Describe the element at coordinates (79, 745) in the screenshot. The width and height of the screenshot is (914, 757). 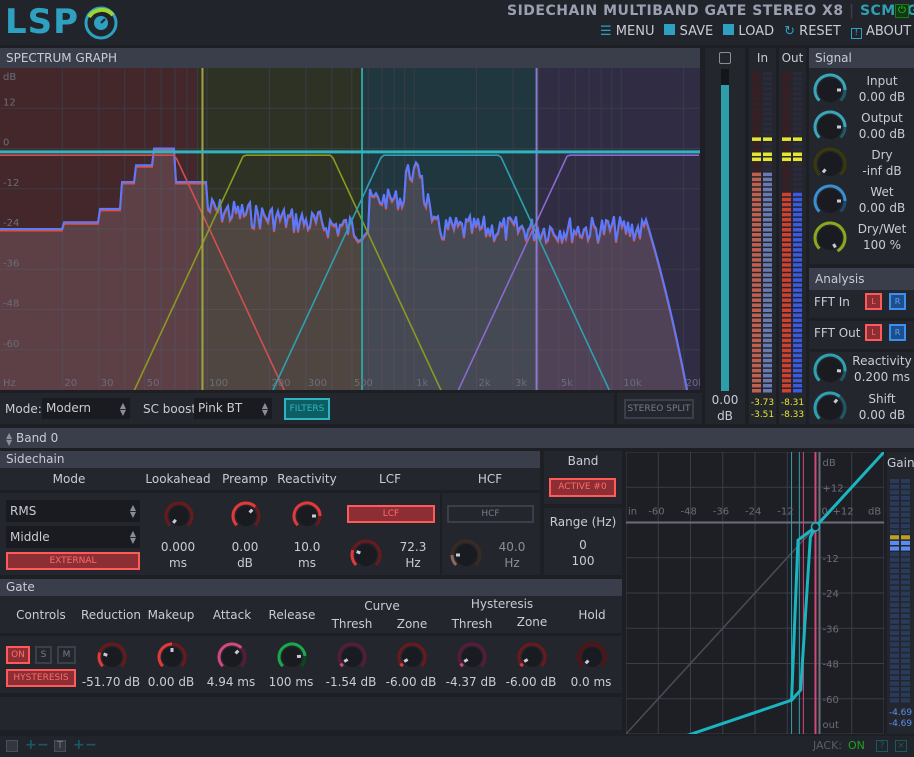
I see `font-zoom-in-icon: +` at that location.